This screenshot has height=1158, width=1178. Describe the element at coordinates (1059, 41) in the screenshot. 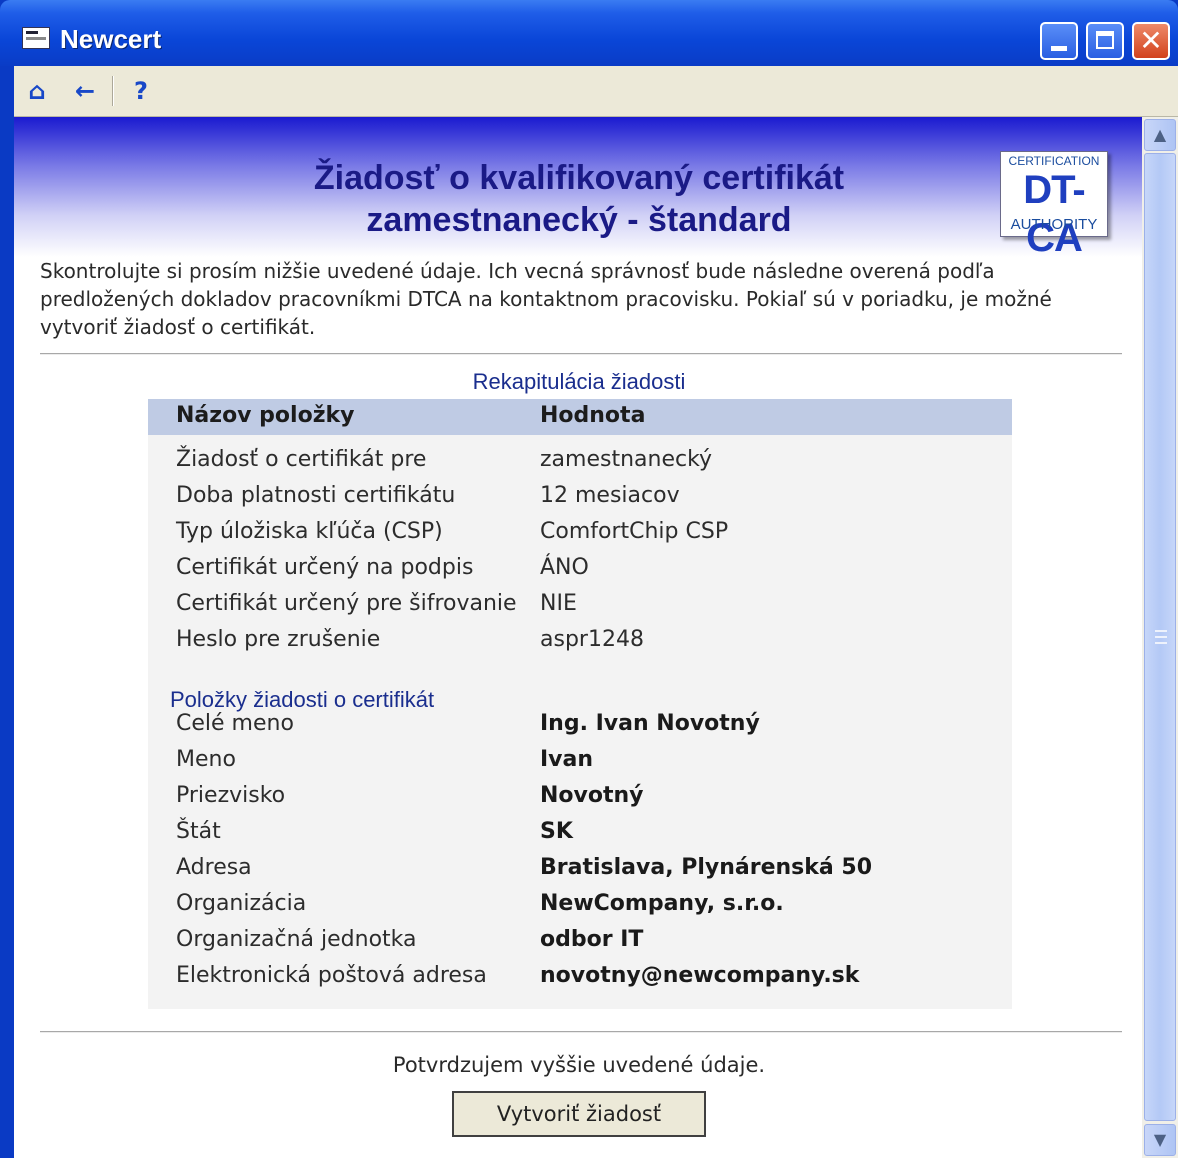

I see `minimize-button` at that location.